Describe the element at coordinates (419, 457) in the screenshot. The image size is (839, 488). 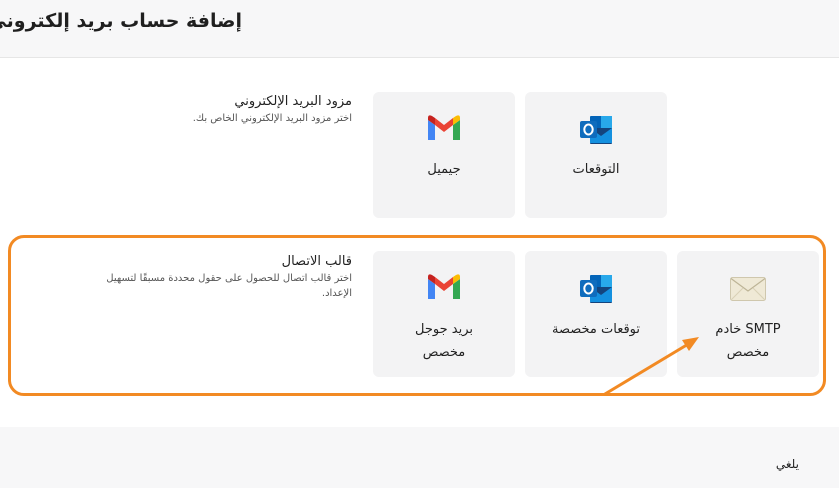
I see `dialog-footer: يلغي` at that location.